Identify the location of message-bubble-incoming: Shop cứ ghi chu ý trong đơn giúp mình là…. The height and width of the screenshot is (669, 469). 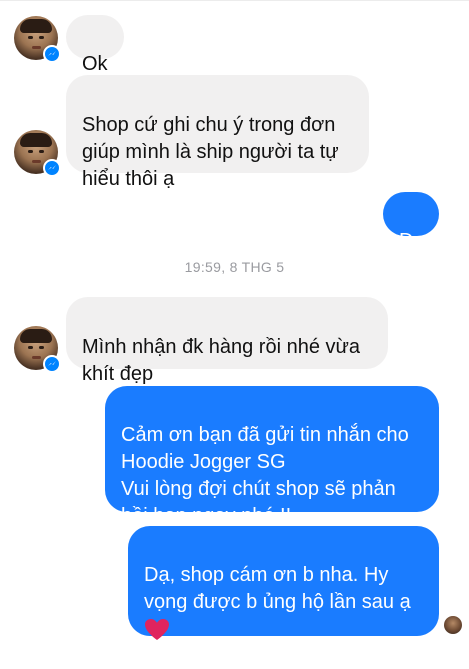
(217, 132).